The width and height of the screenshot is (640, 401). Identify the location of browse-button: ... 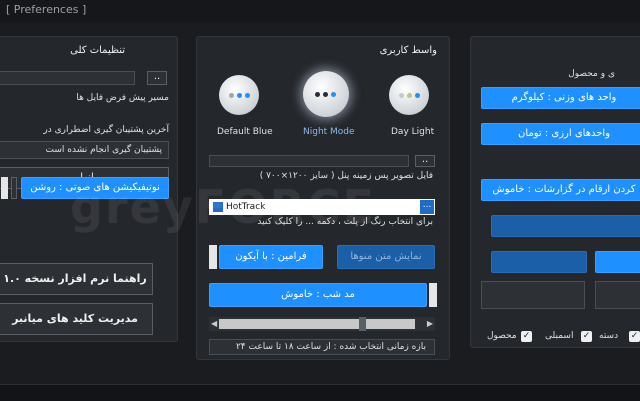
(157, 78).